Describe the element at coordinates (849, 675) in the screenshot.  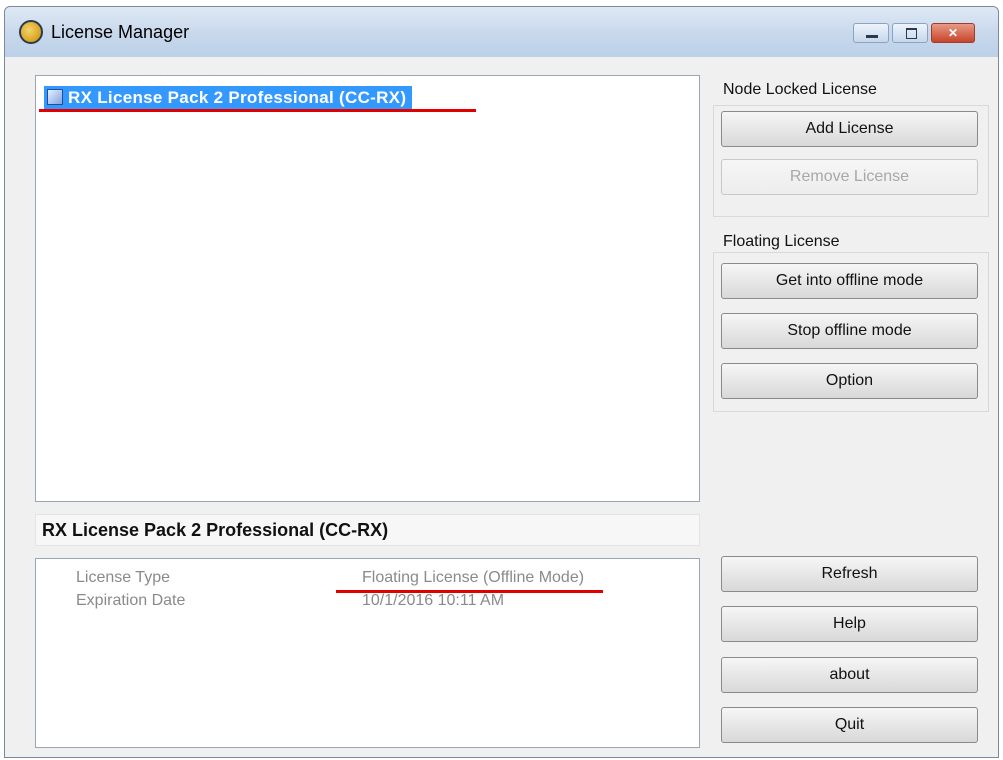
I see `about-button: about` at that location.